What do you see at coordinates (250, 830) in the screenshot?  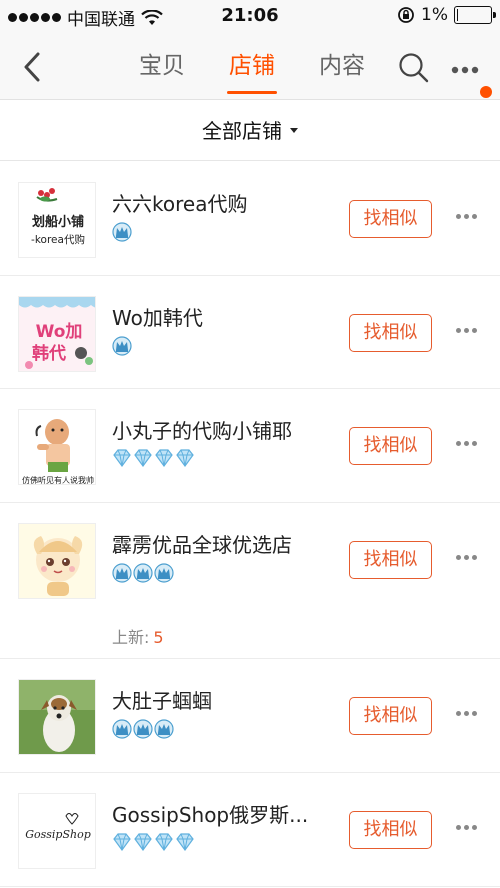 I see `list-item: GossipShop GossipShop俄罗斯... 找相似` at bounding box center [250, 830].